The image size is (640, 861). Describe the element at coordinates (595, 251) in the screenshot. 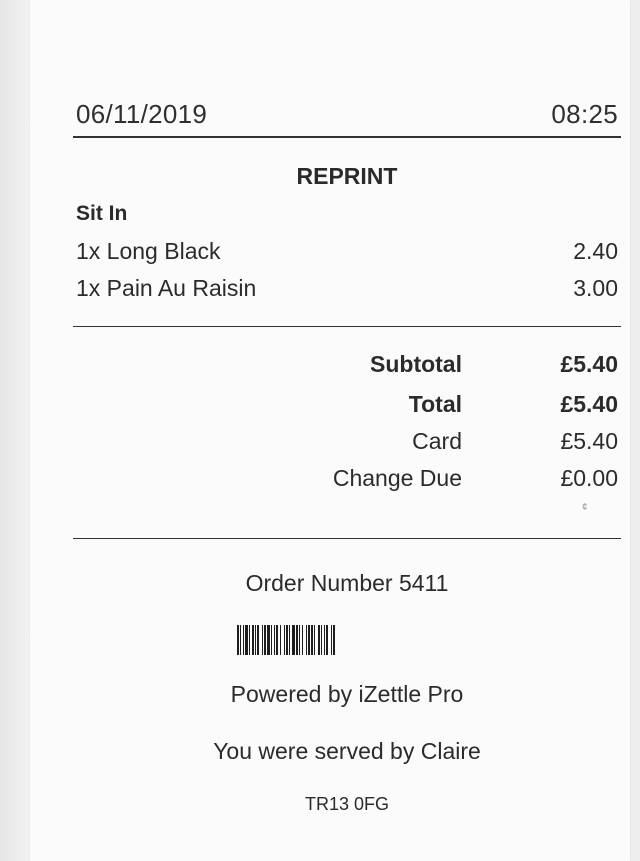

I see `line-item-price: 2.40` at that location.